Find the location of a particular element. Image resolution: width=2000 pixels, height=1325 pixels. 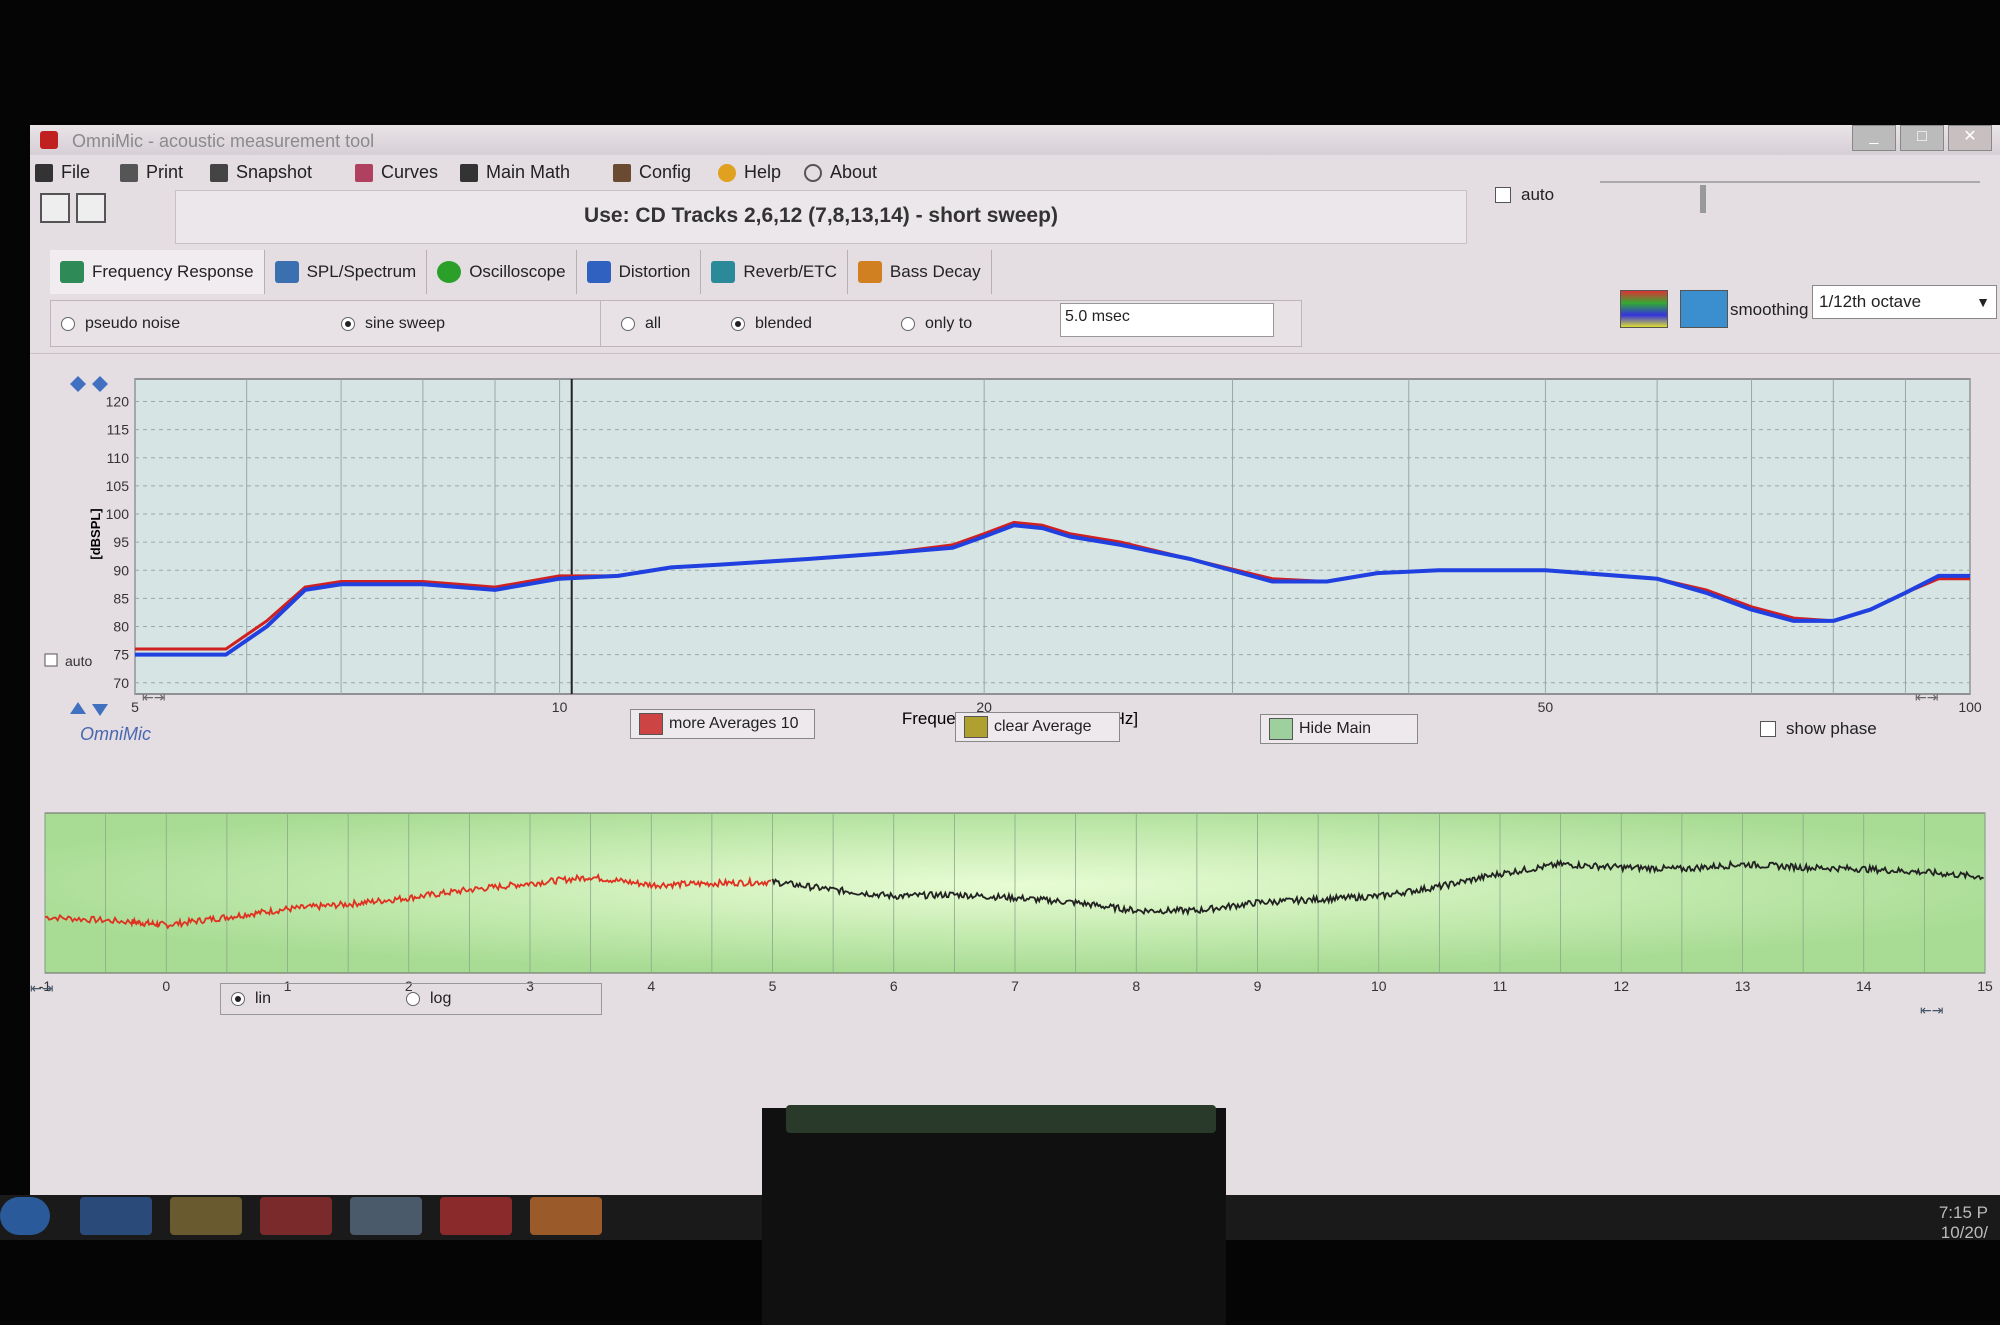

y-tick-label: 95 is located at coordinates (121, 542).